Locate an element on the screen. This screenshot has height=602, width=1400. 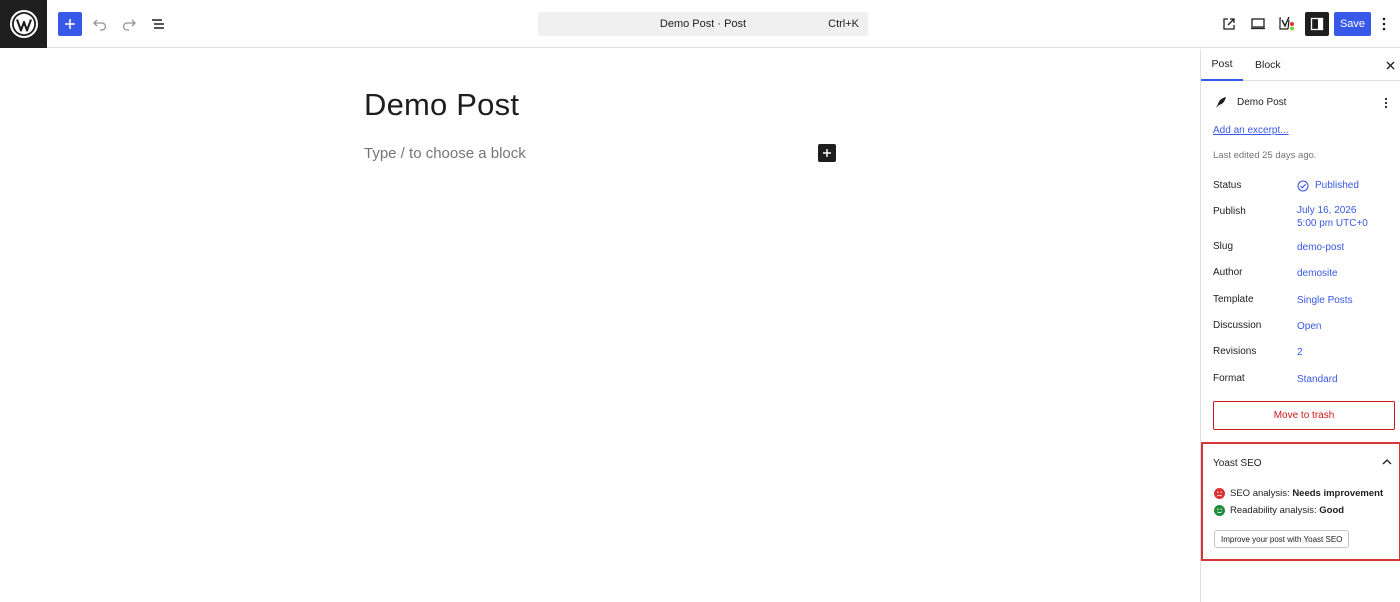
slug-label: Slug is located at coordinates (1223, 246).